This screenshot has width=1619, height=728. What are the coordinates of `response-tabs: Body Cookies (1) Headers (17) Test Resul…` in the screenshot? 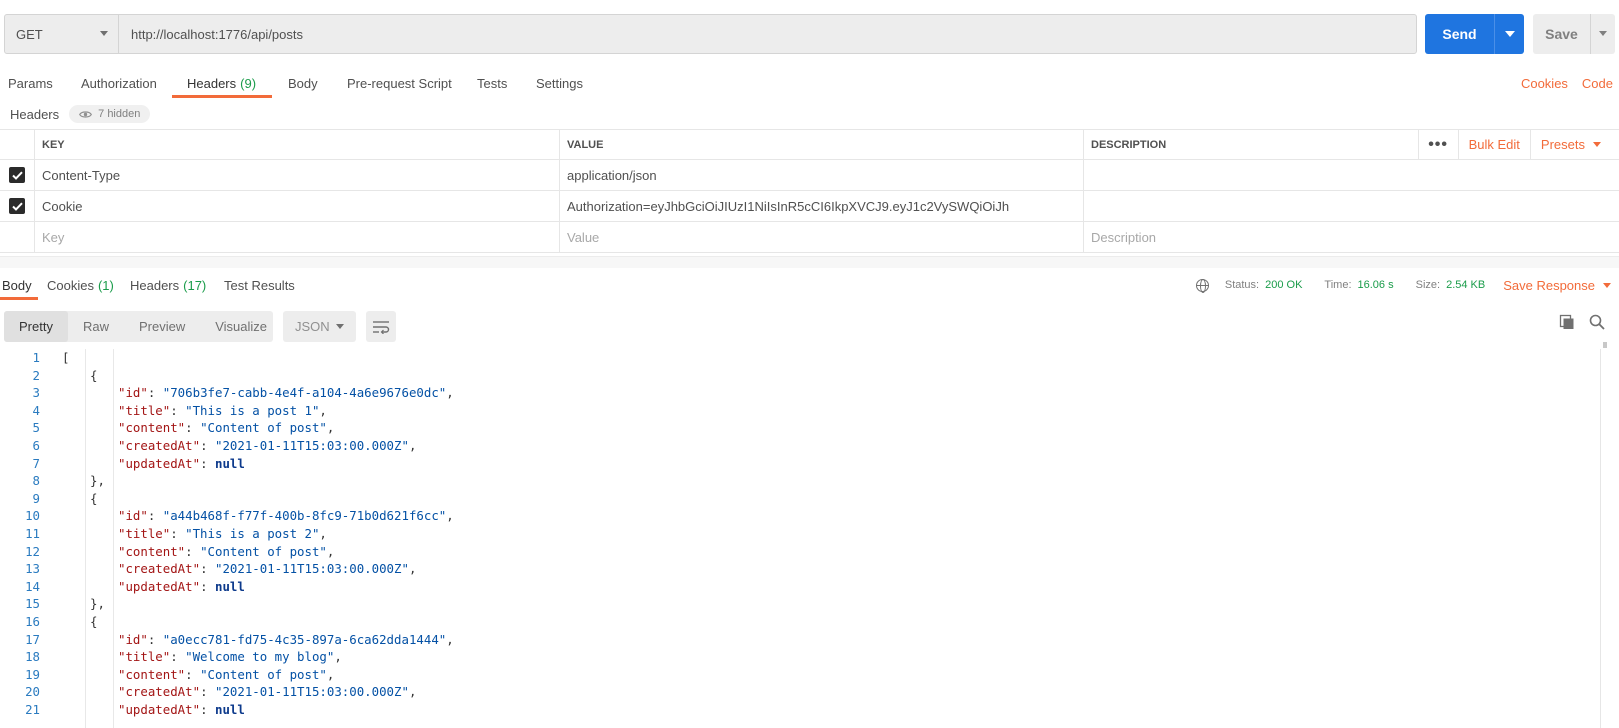 It's located at (809, 285).